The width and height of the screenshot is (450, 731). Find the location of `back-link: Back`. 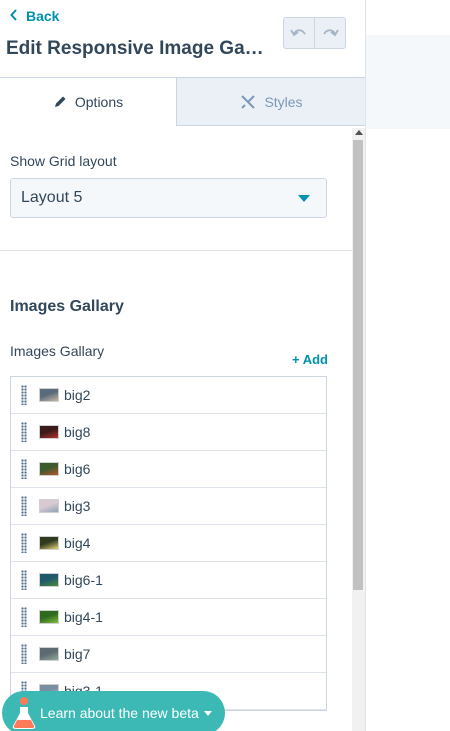

back-link: Back is located at coordinates (34, 16).